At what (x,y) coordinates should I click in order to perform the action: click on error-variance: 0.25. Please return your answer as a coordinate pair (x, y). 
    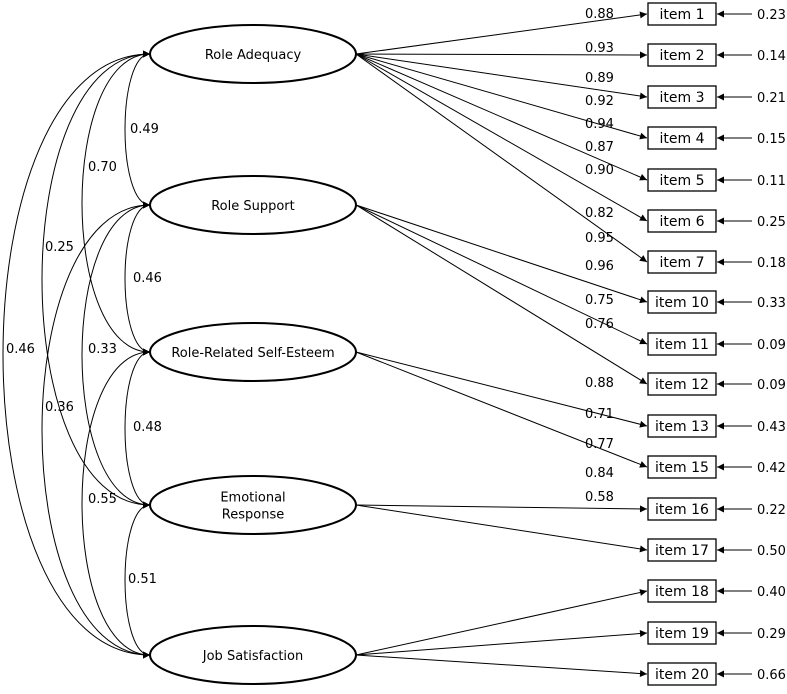
    Looking at the image, I should click on (771, 222).